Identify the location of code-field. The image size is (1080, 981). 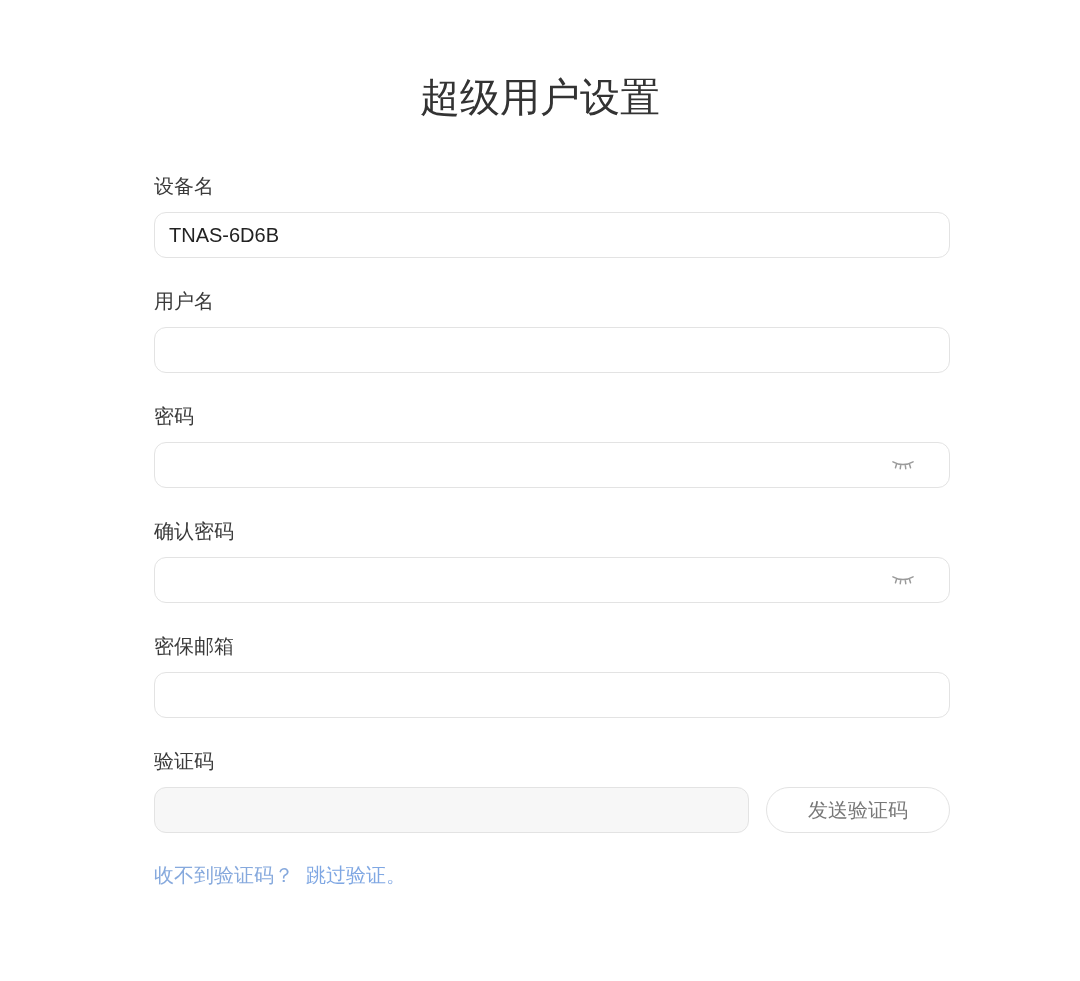
(451, 810).